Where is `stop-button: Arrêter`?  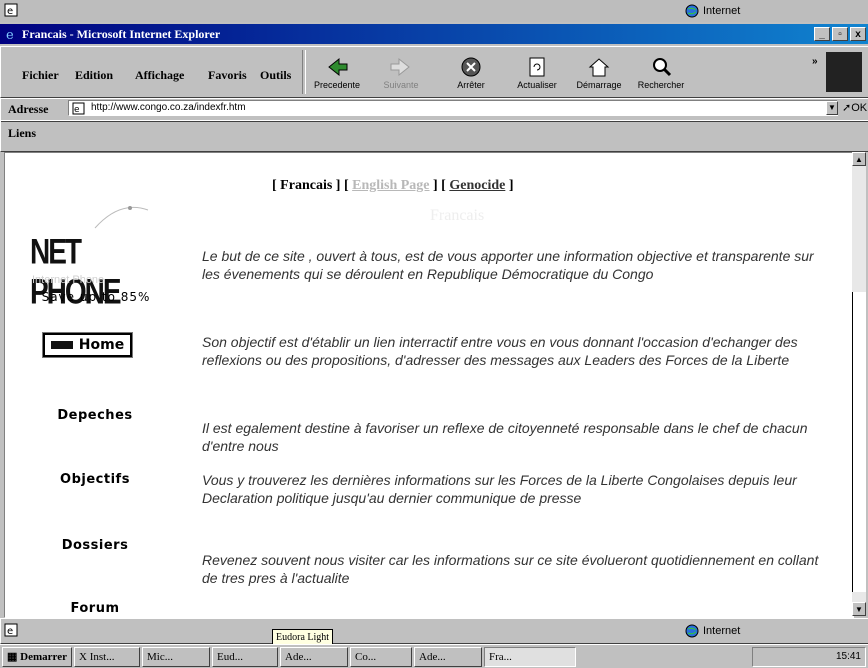 stop-button: Arrêter is located at coordinates (471, 76).